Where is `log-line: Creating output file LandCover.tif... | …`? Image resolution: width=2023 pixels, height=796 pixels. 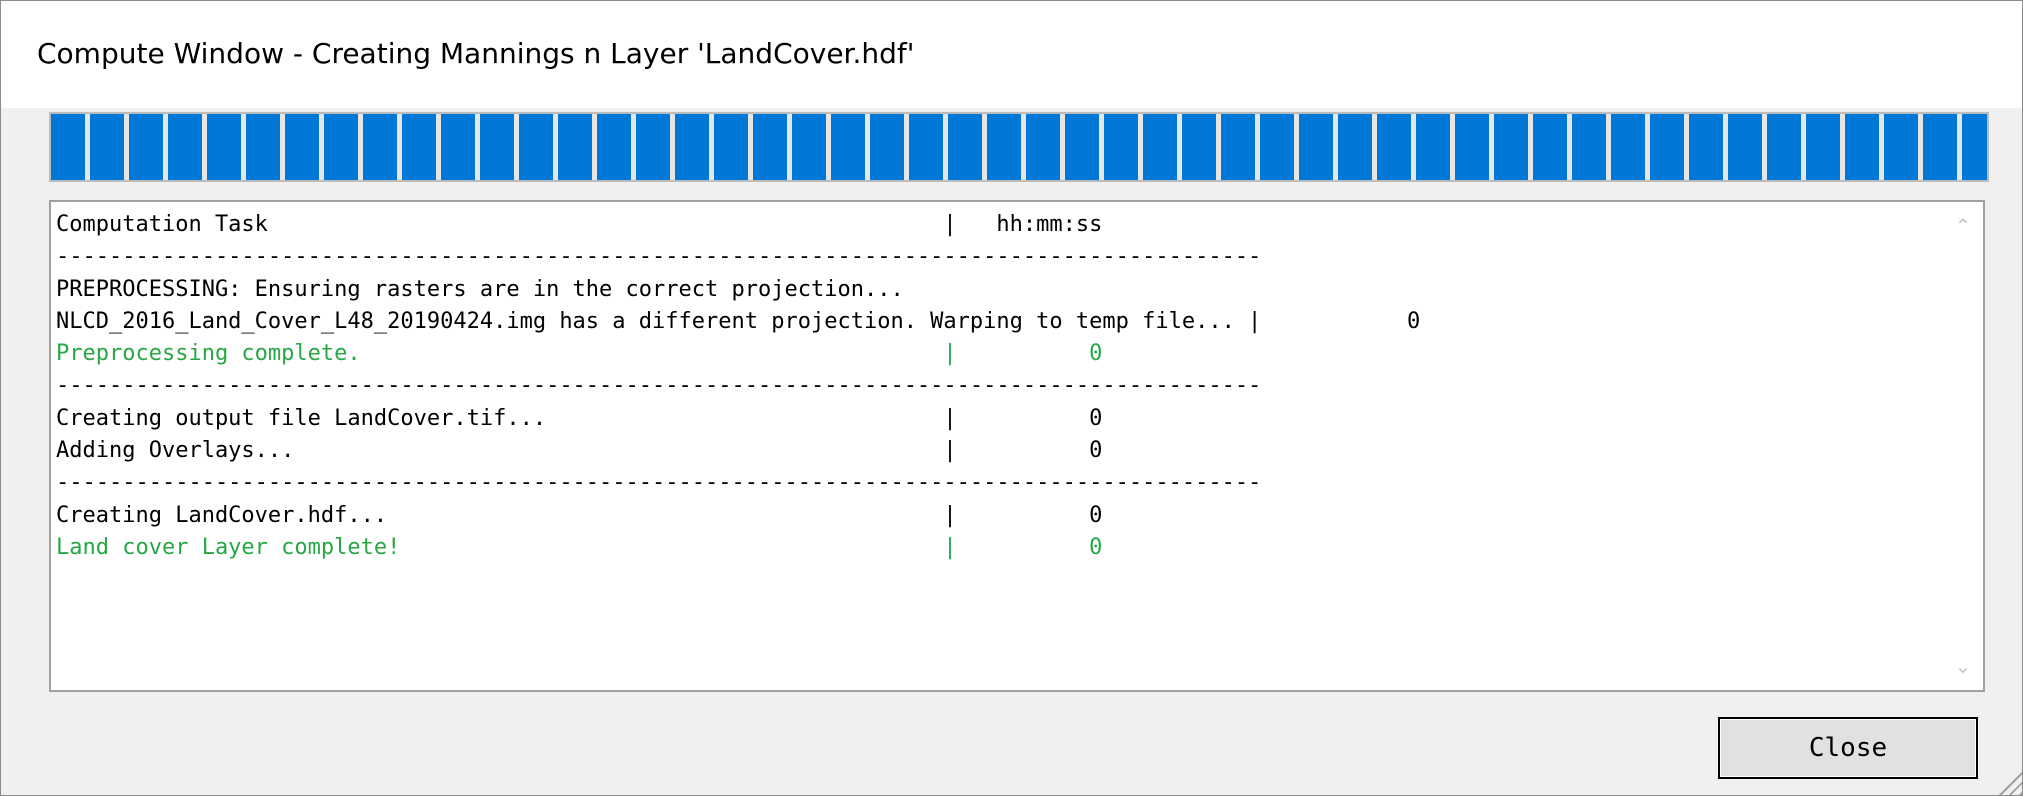 log-line: Creating output file LandCover.tif... | … is located at coordinates (579, 418).